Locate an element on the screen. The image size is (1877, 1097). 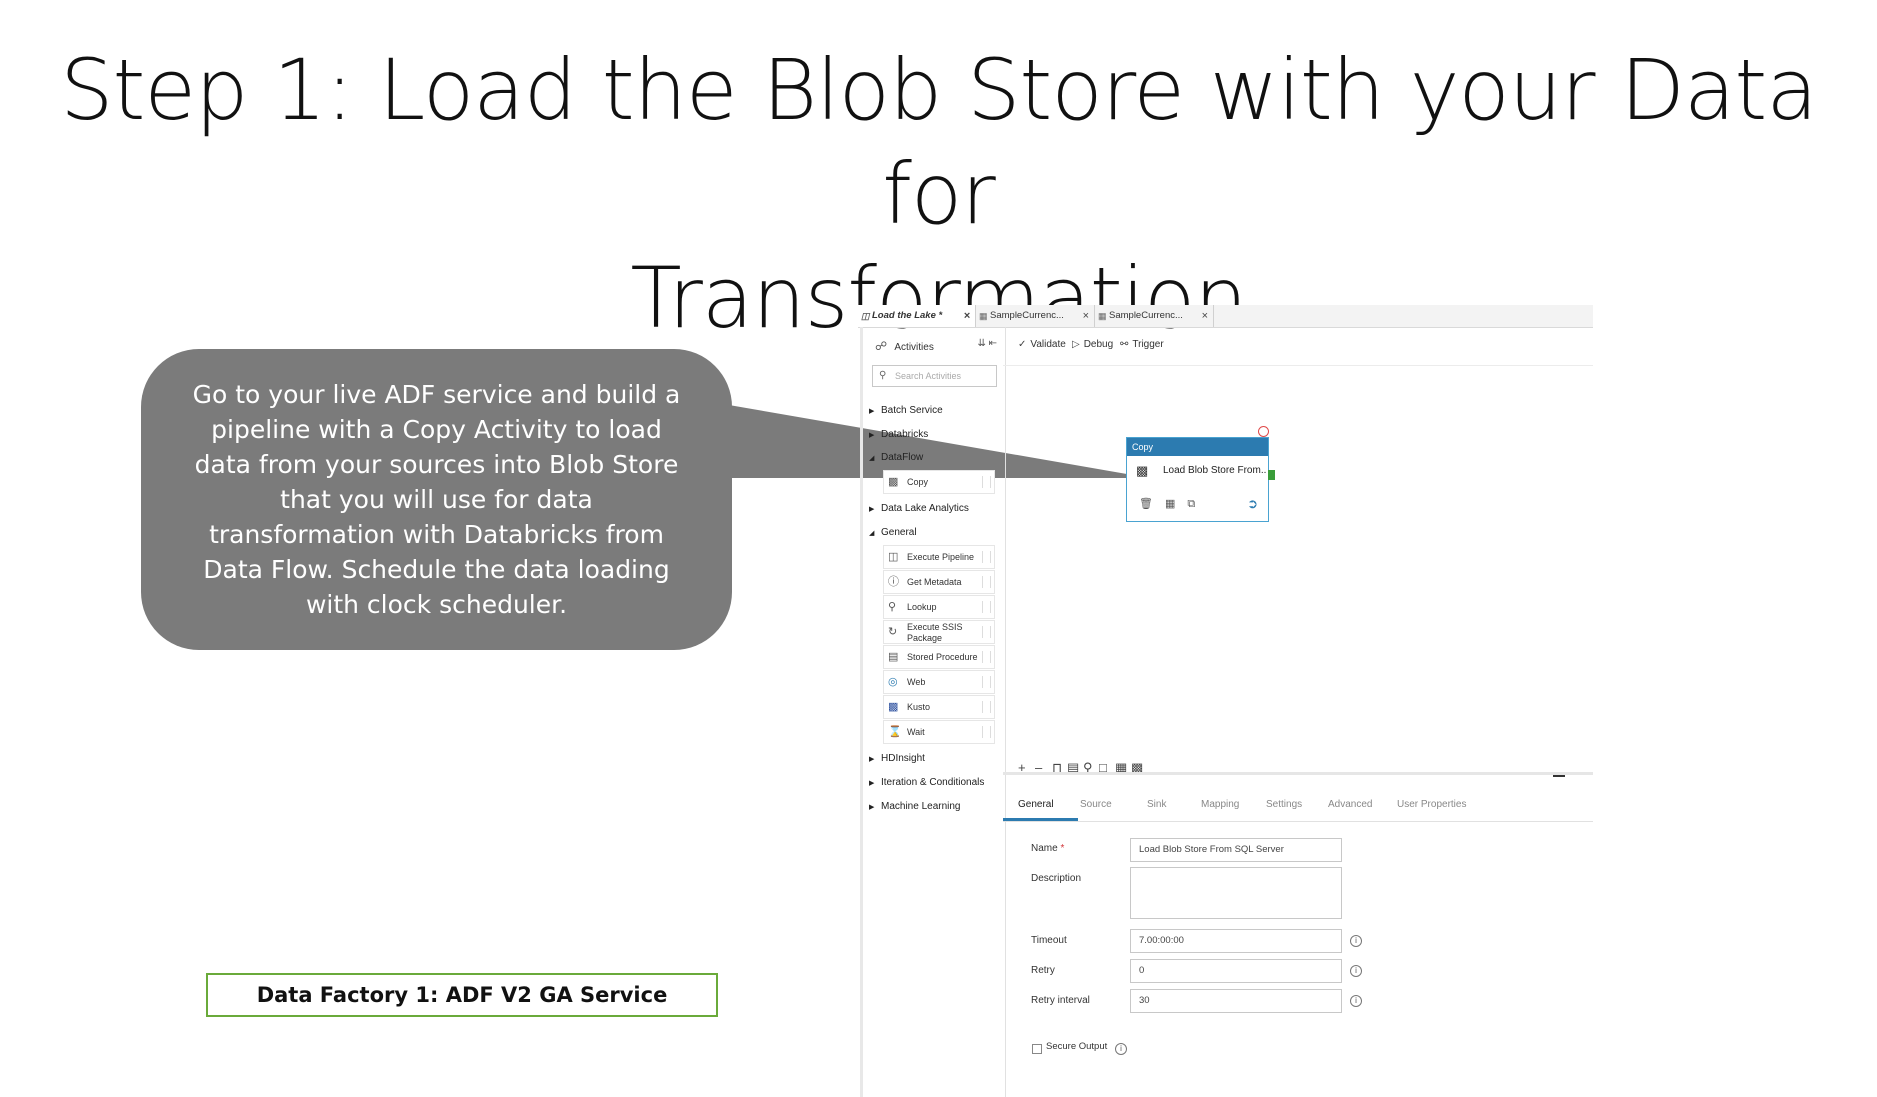
tab-advanced: Advanced is located at coordinates (1350, 804).